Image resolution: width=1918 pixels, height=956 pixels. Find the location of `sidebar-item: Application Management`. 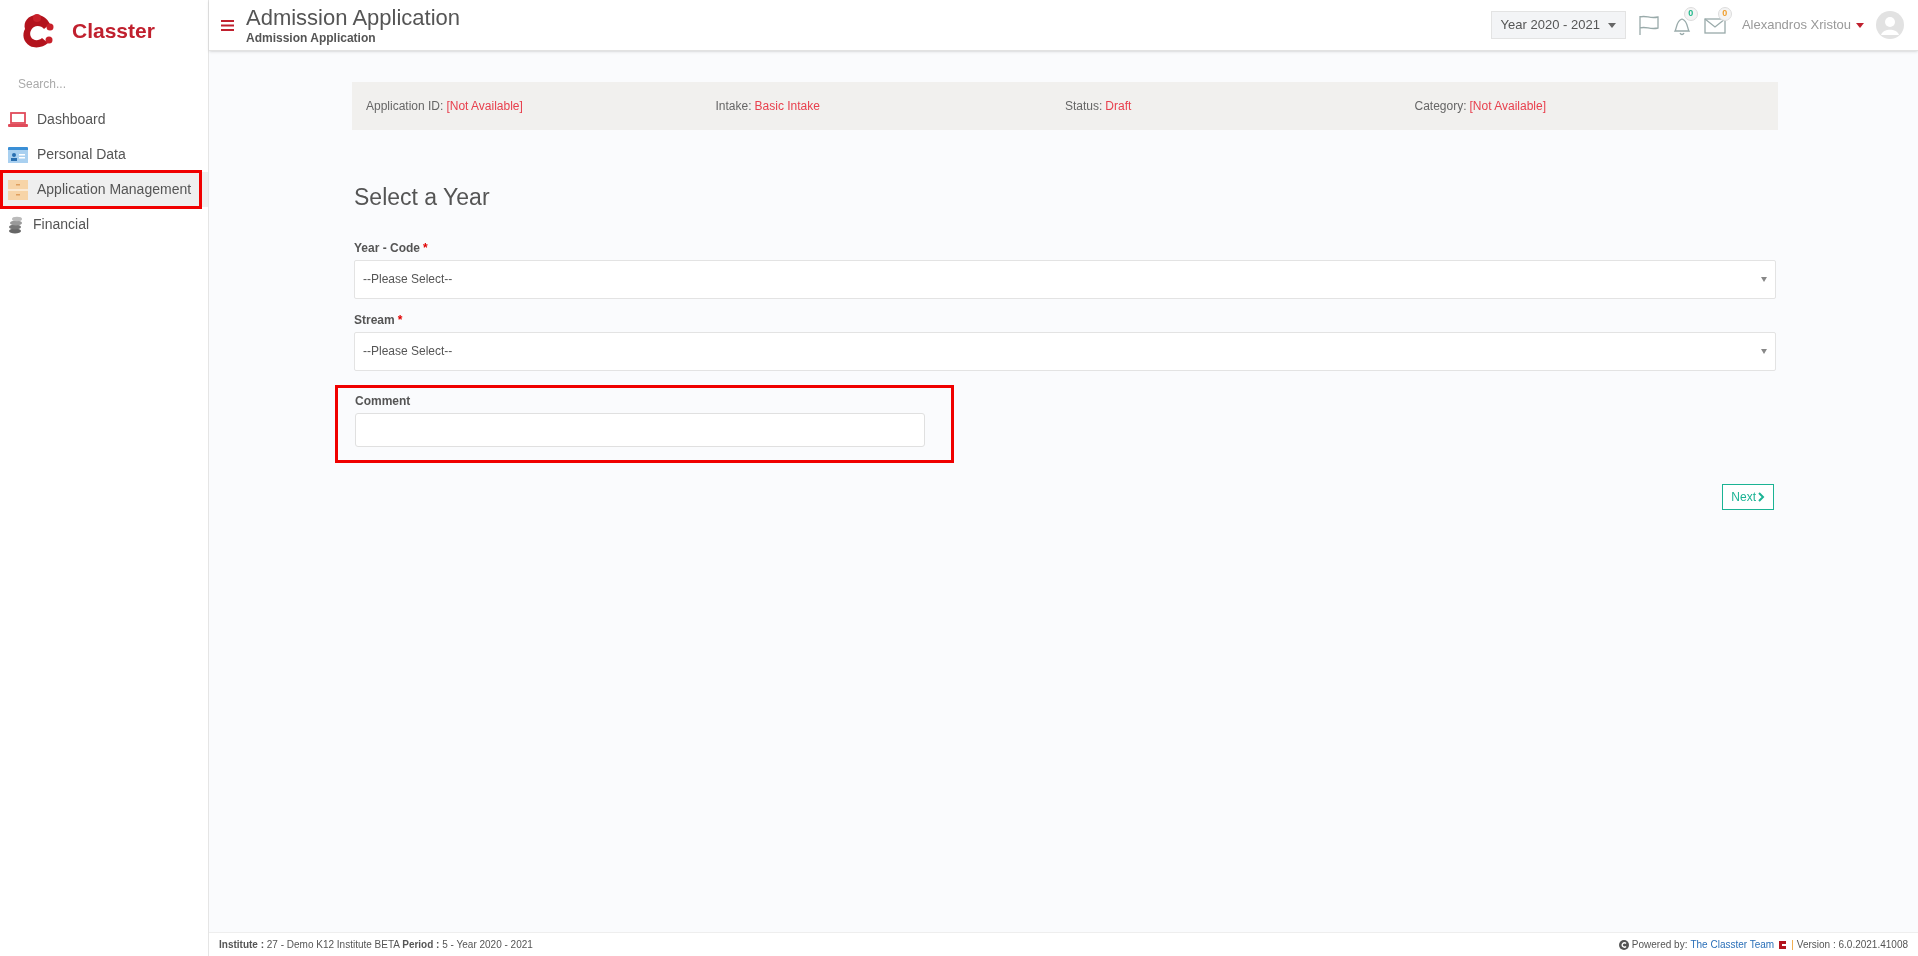

sidebar-item: Application Management is located at coordinates (104, 189).